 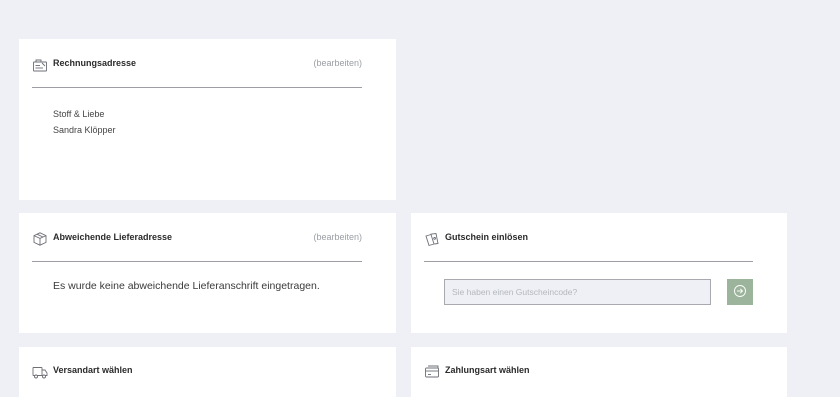 I want to click on delivery-address-header: Abweichende Lieferadresse (bearbeiten), so click(x=197, y=244).